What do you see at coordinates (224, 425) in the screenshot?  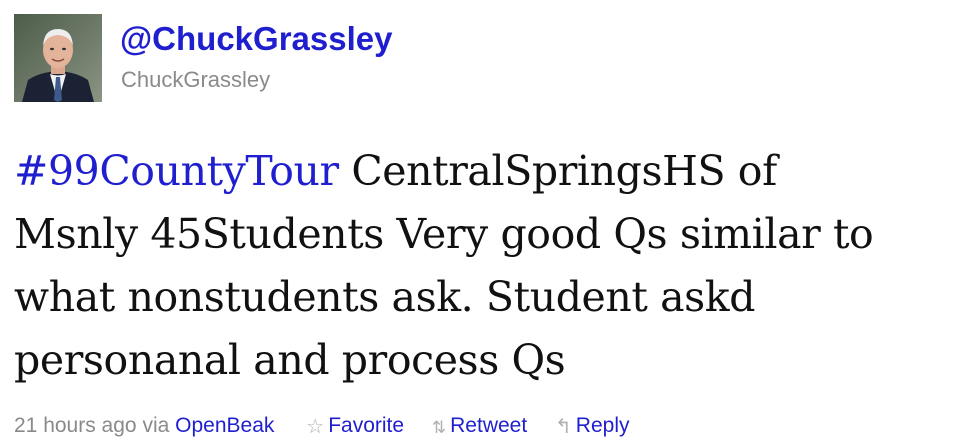 I see `source-link: OpenBeak` at bounding box center [224, 425].